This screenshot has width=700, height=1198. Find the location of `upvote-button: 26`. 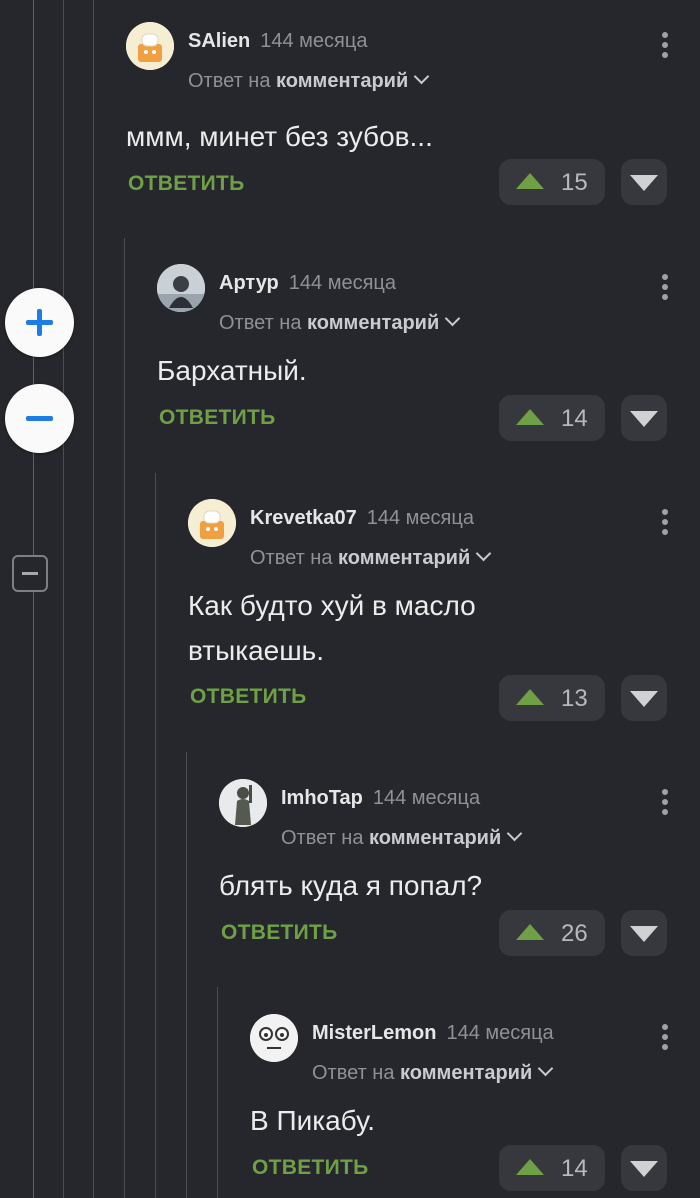

upvote-button: 26 is located at coordinates (552, 933).